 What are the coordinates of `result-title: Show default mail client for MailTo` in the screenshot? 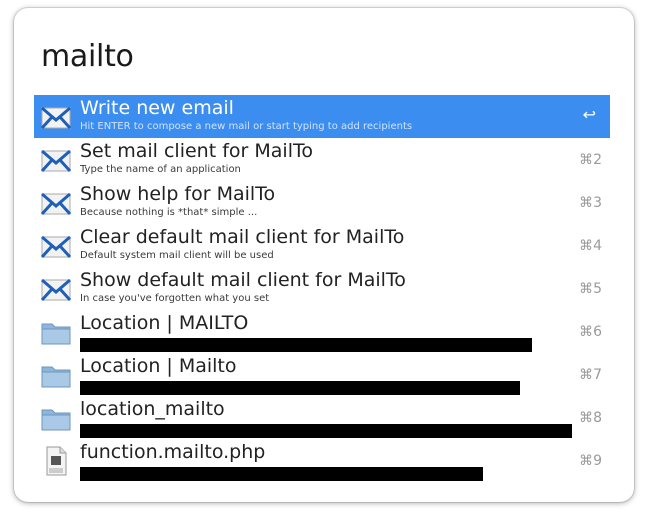 It's located at (243, 280).